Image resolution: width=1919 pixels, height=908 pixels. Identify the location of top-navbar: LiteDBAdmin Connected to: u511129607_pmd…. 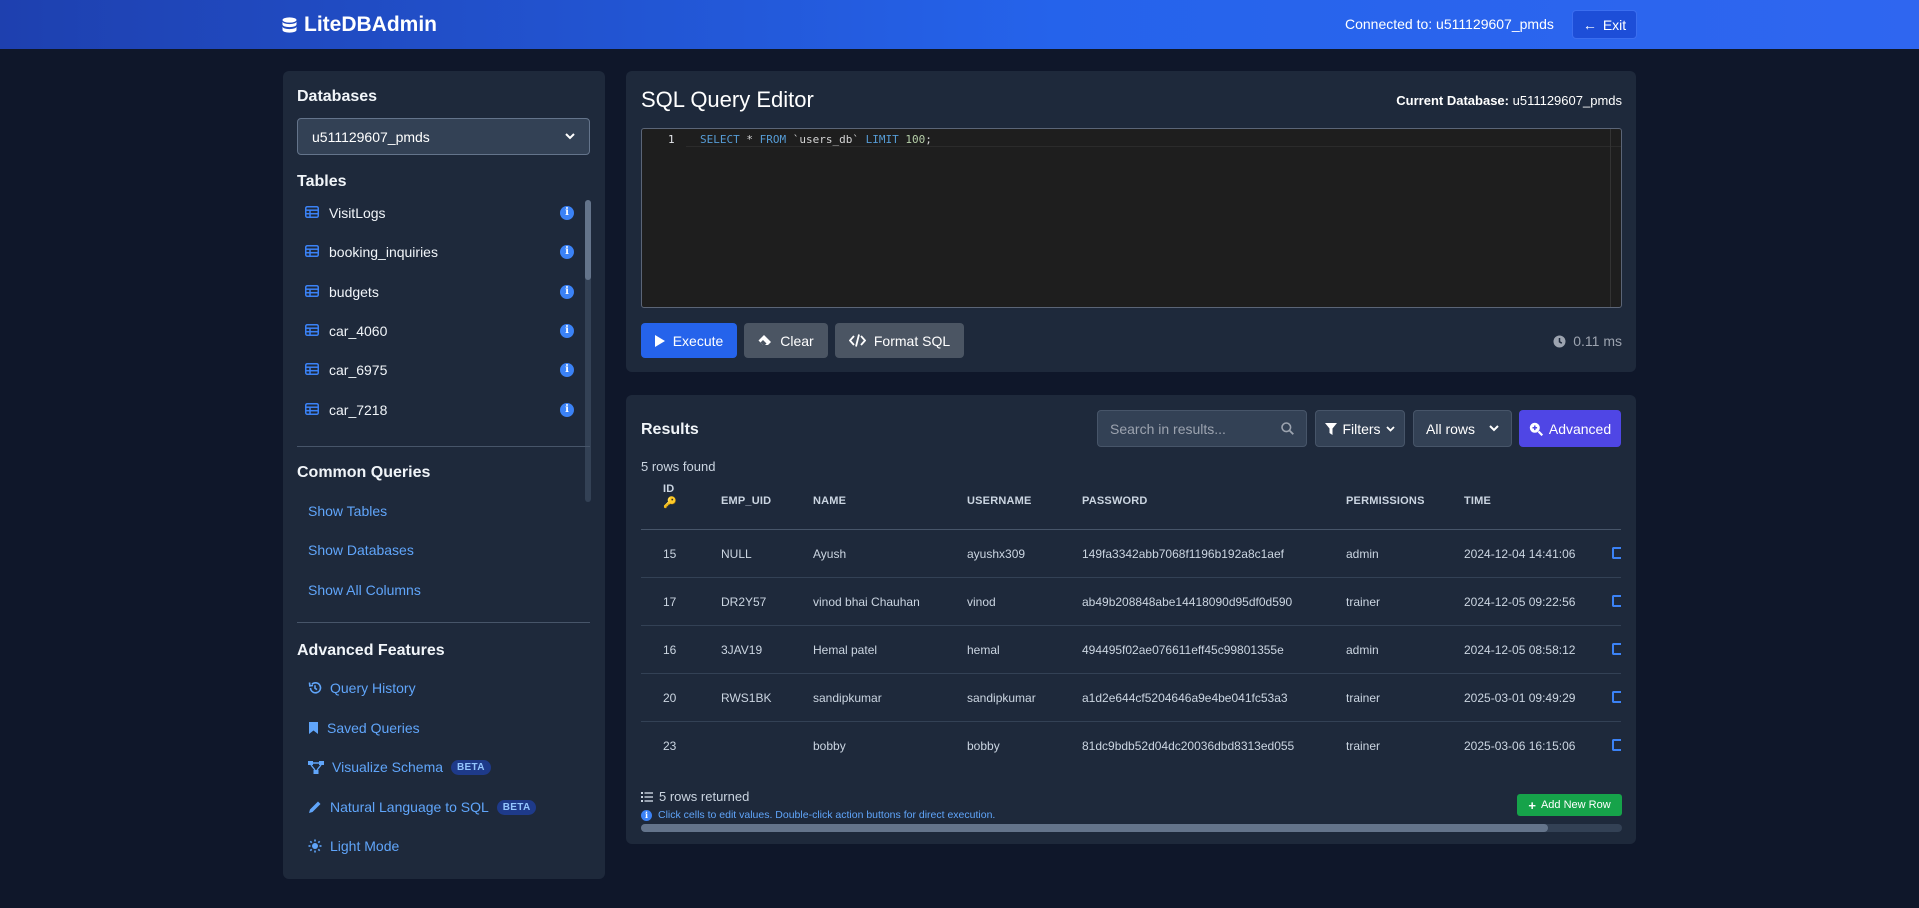
(959, 24).